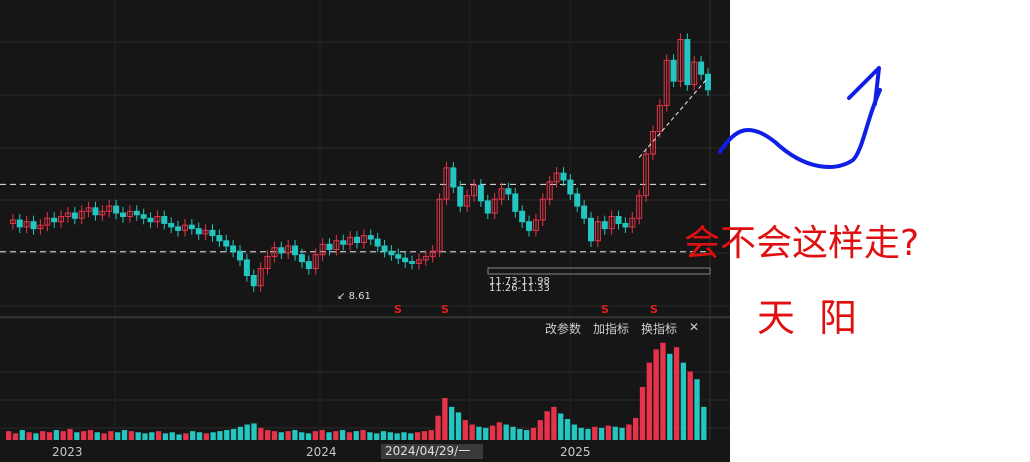  What do you see at coordinates (659, 328) in the screenshot?
I see `switch-indicator-button: 换指标` at bounding box center [659, 328].